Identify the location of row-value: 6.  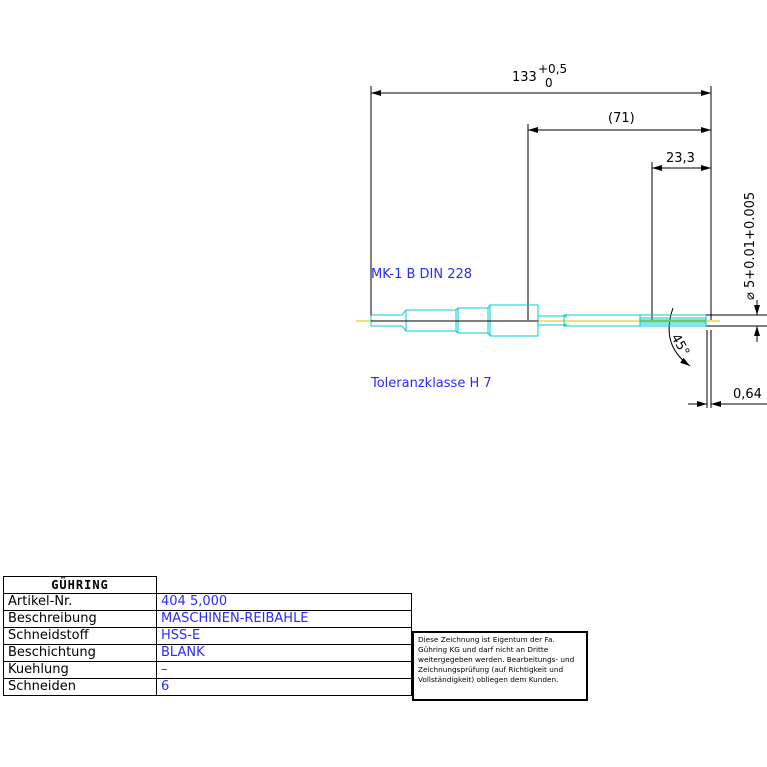
(284, 687).